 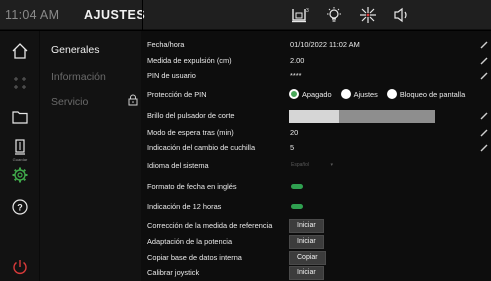 I want to click on proteccion-label: Protección de PIN, so click(x=177, y=94).